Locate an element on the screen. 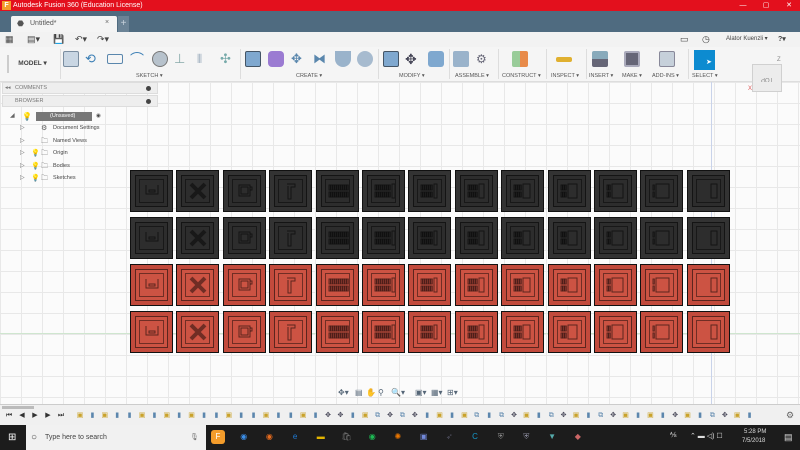 Image resolution: width=800 pixels, height=450 pixels. viewports-icon: ⊞▾ is located at coordinates (452, 392).